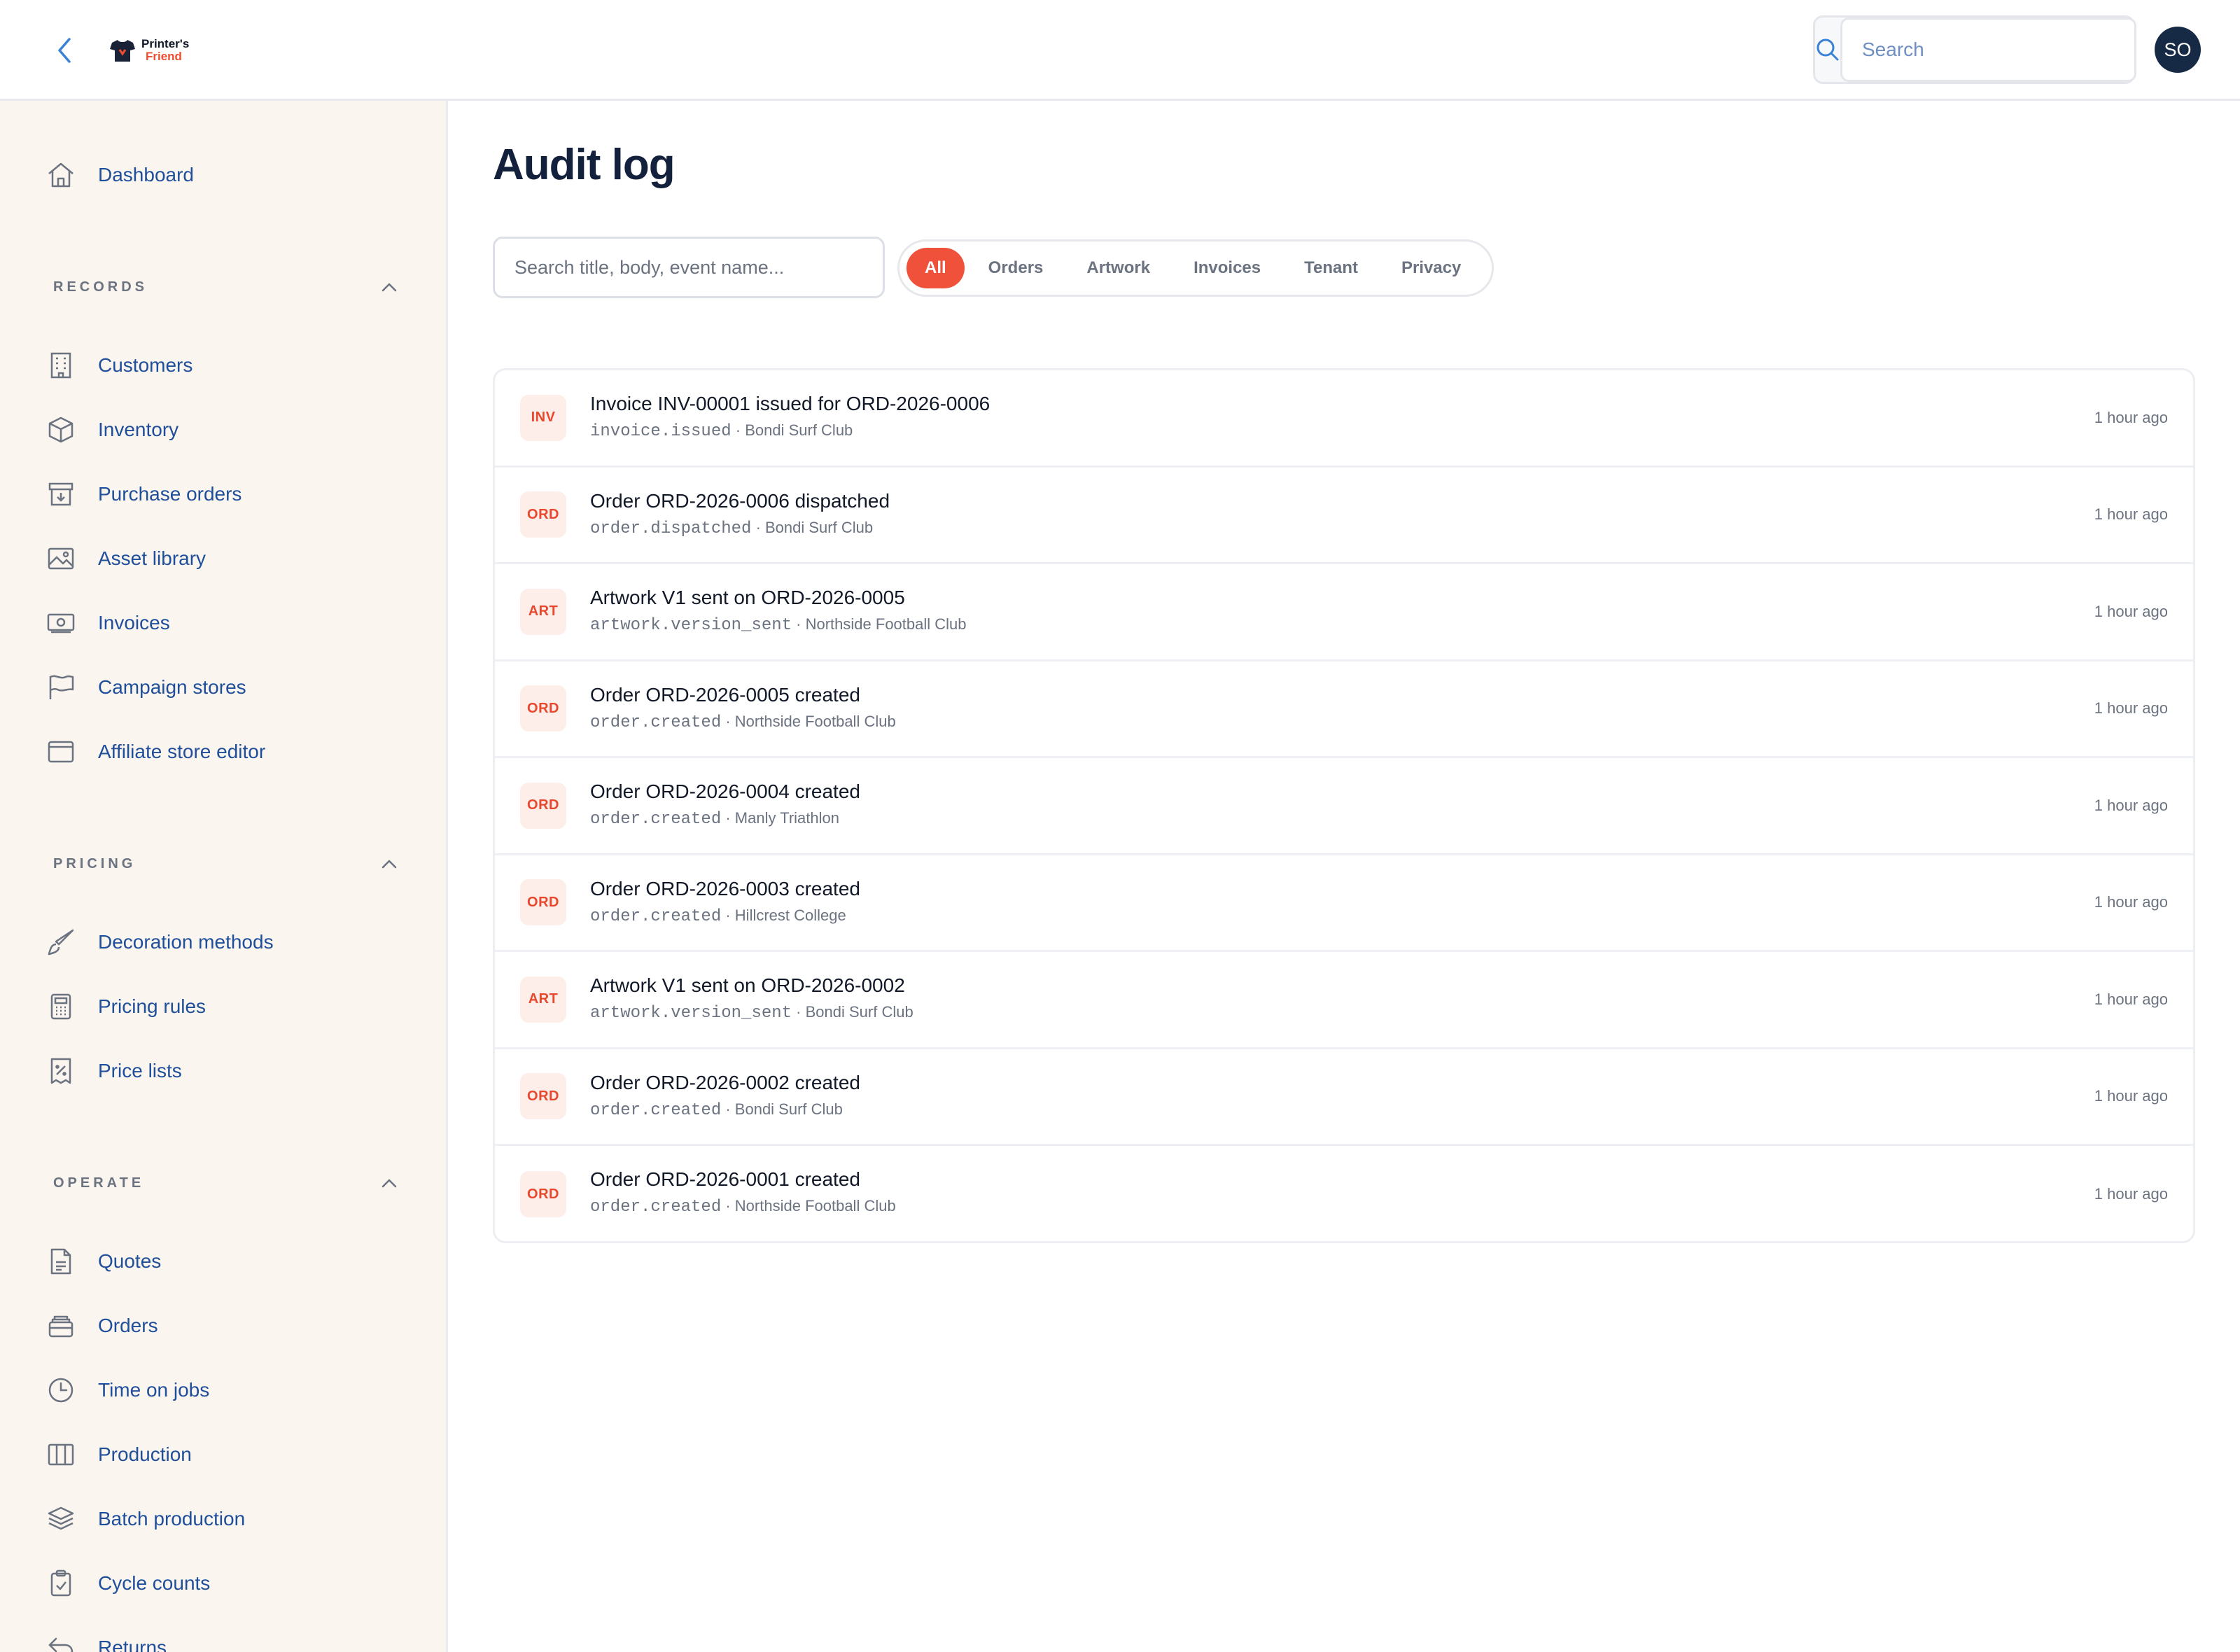  Describe the element at coordinates (61, 752) in the screenshot. I see `browser-window-icon` at that location.